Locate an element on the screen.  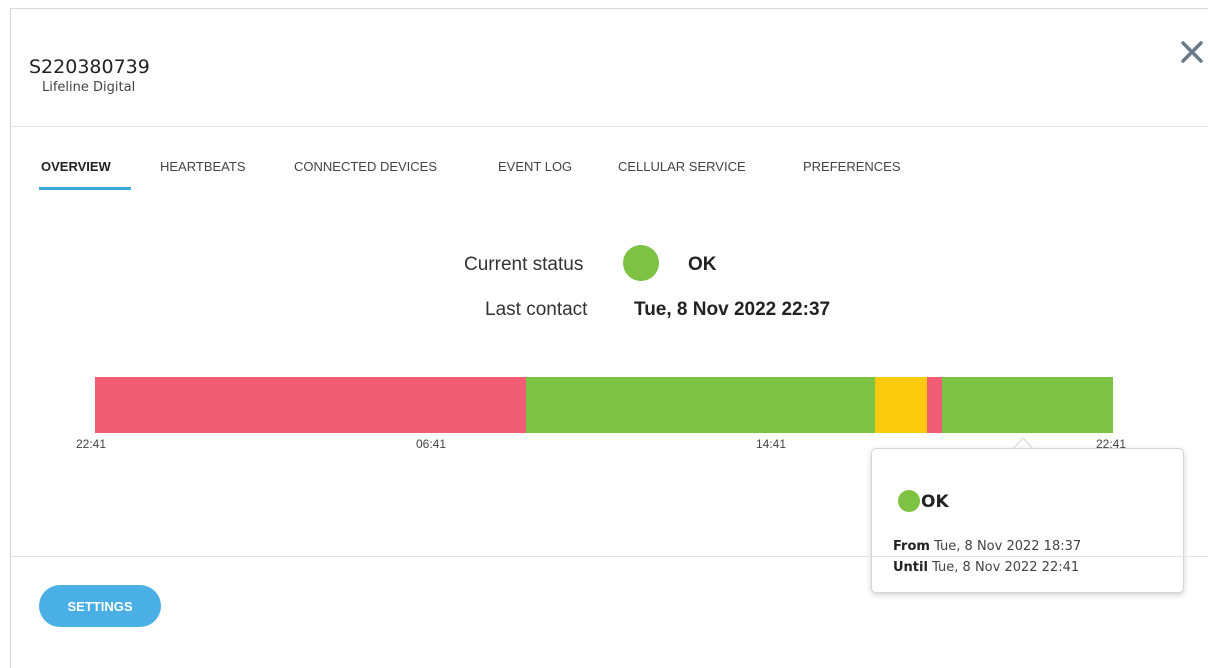
last-contact-label: Last contact is located at coordinates (536, 309).